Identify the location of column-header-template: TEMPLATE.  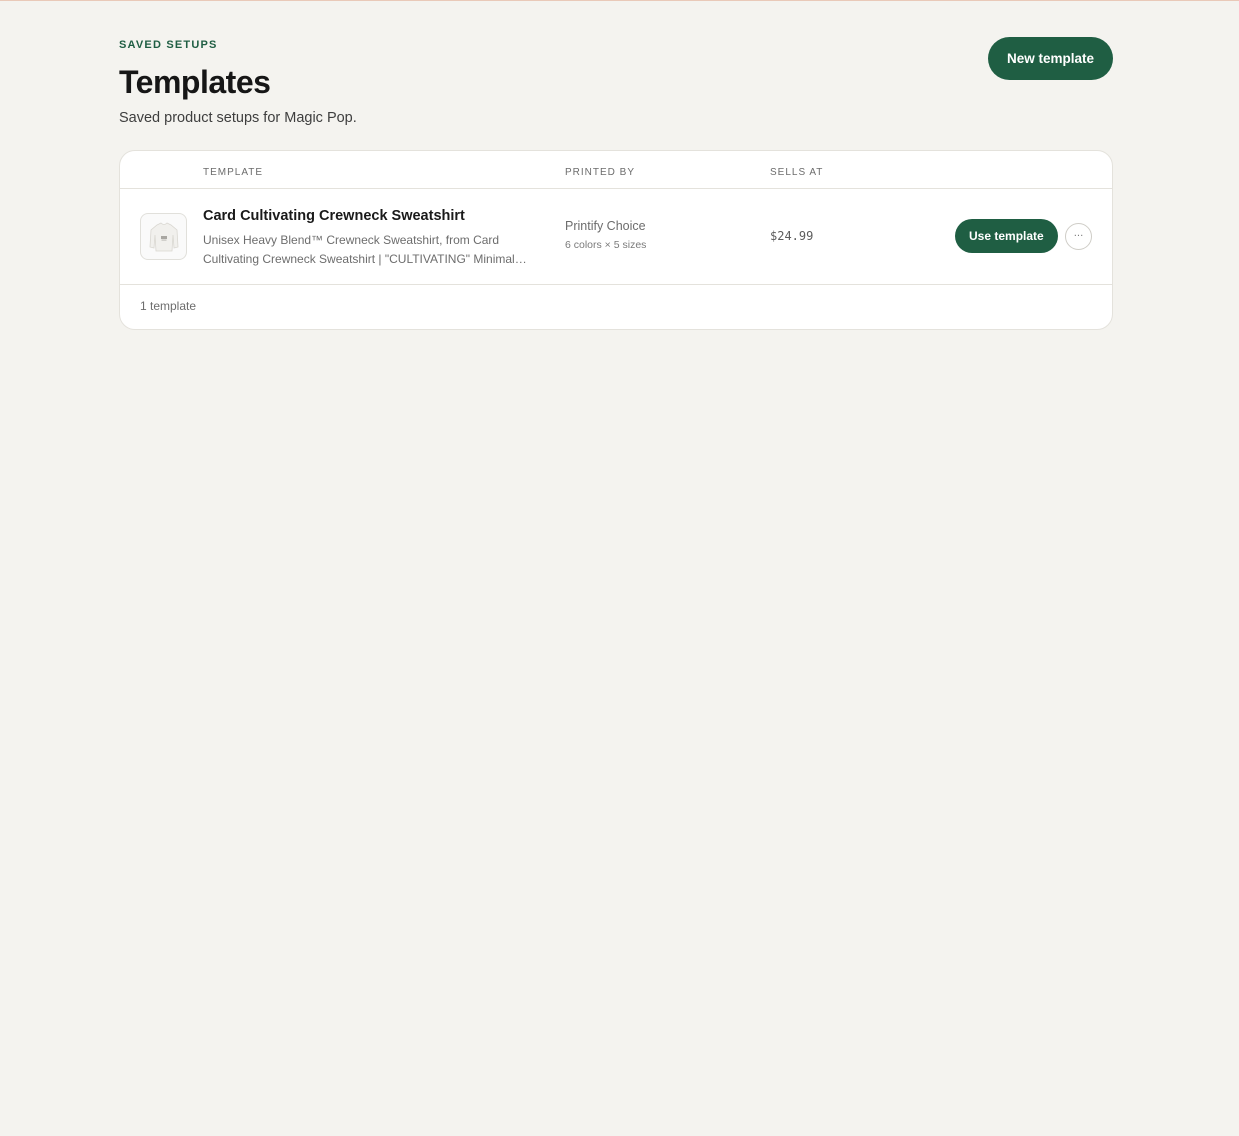
(233, 172).